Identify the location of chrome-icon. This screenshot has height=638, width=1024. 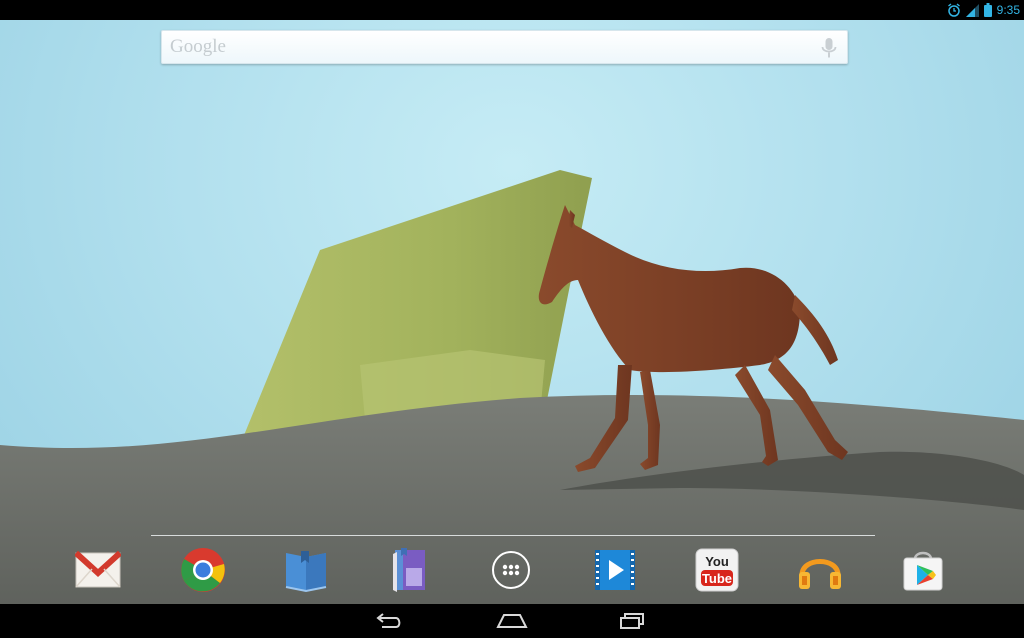
(203, 570).